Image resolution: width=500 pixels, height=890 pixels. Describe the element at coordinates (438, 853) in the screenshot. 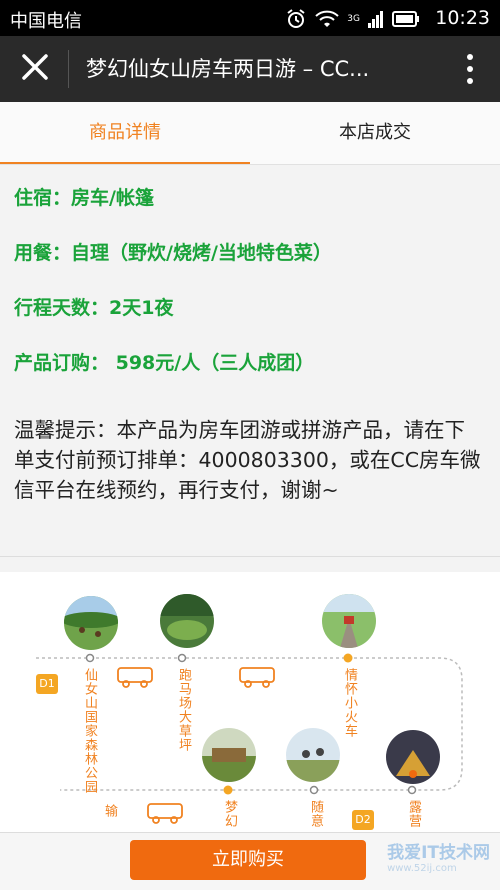

I see `watermark-text: 我爱IT技术网` at that location.